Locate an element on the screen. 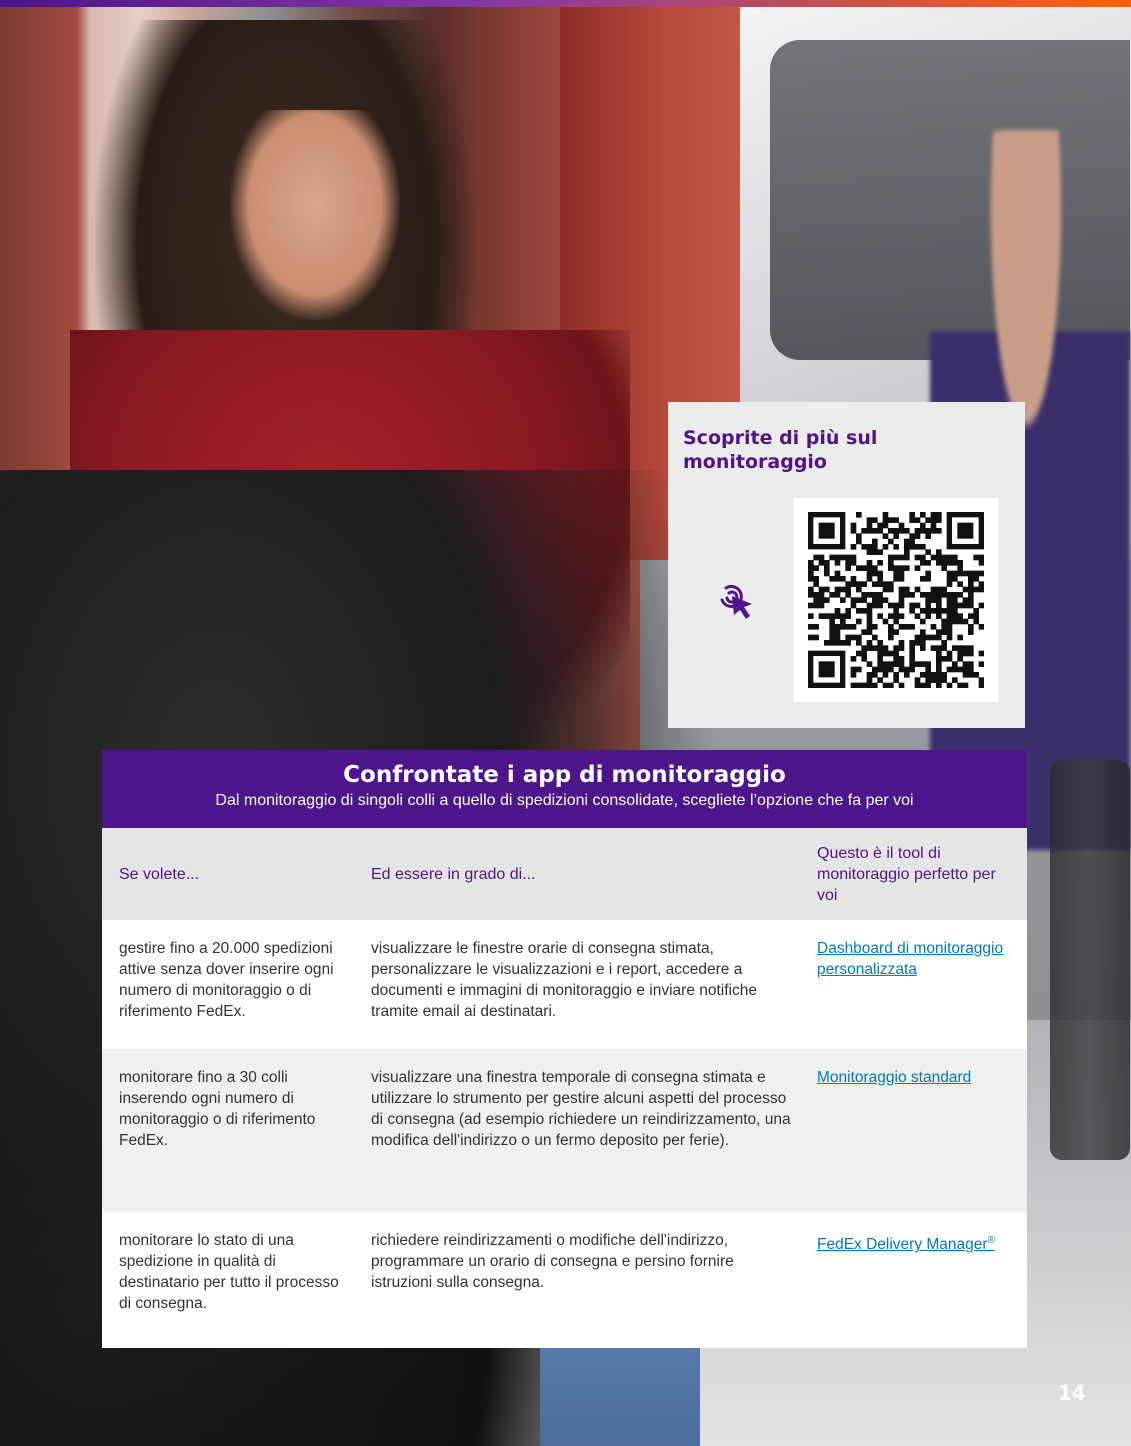 The height and width of the screenshot is (1446, 1131). qr-code-pattern is located at coordinates (896, 600).